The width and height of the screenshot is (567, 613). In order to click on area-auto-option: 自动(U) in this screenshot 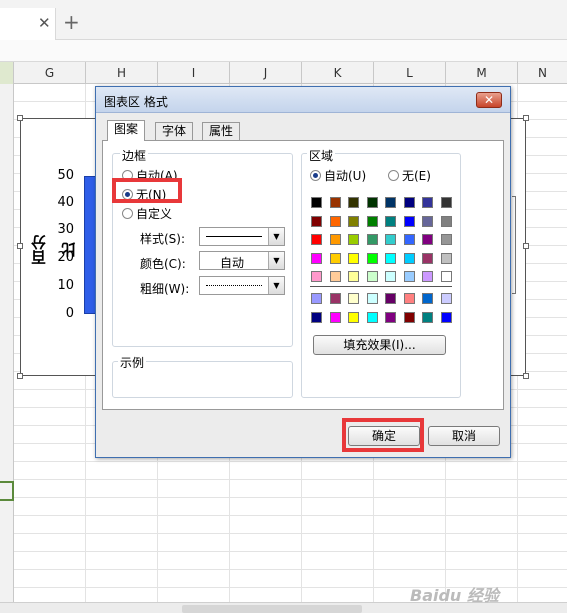, I will do `click(338, 175)`.